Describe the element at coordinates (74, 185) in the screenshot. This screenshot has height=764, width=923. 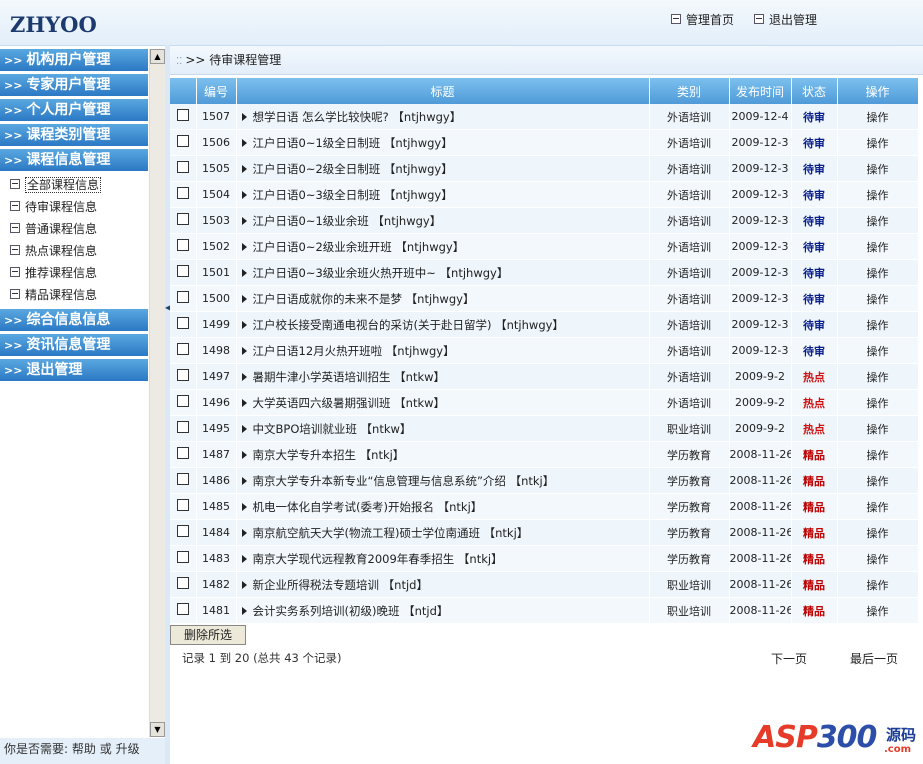
I see `sidebar-item-all-courses: 全部课程信息` at that location.